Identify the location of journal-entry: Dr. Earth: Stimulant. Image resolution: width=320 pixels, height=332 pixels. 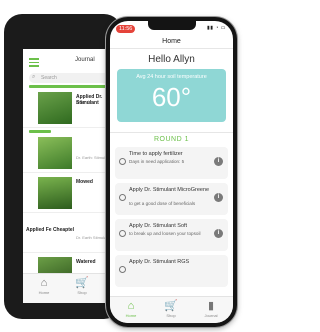
(70, 153).